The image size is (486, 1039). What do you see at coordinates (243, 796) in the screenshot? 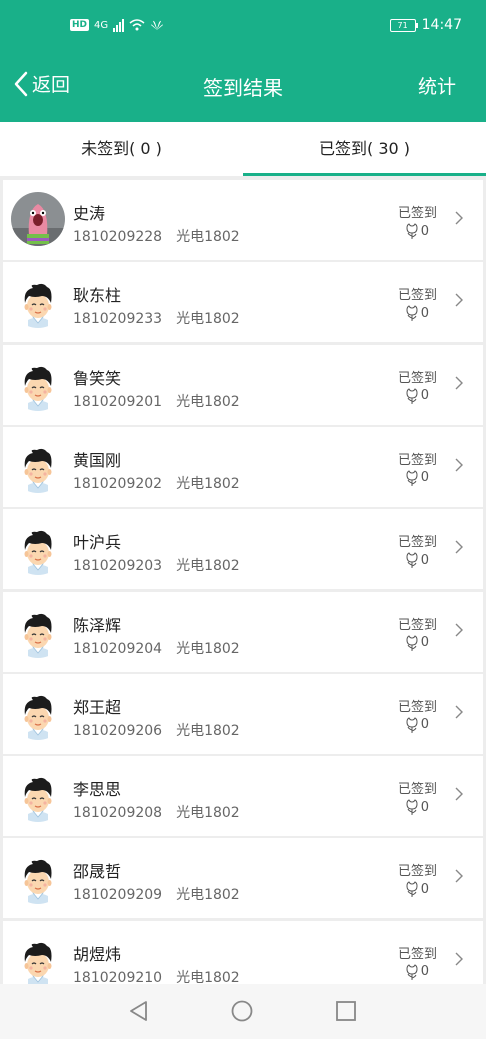
I see `list-item: 李思思 1810209208 光电1802 已签到 0` at bounding box center [243, 796].